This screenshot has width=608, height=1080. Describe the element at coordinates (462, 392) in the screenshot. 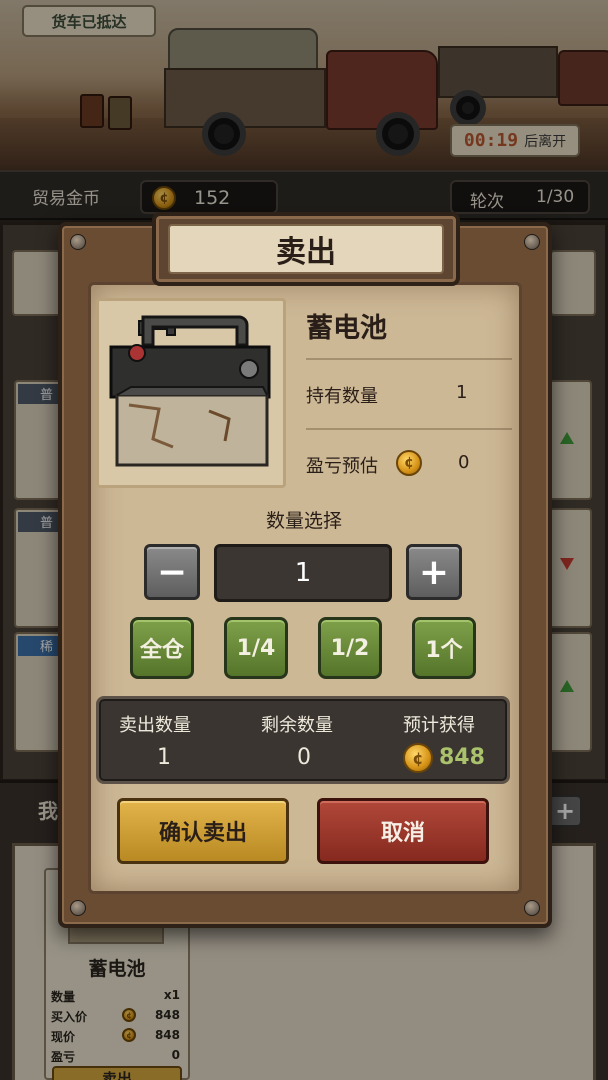

I see `held-value: 1` at that location.